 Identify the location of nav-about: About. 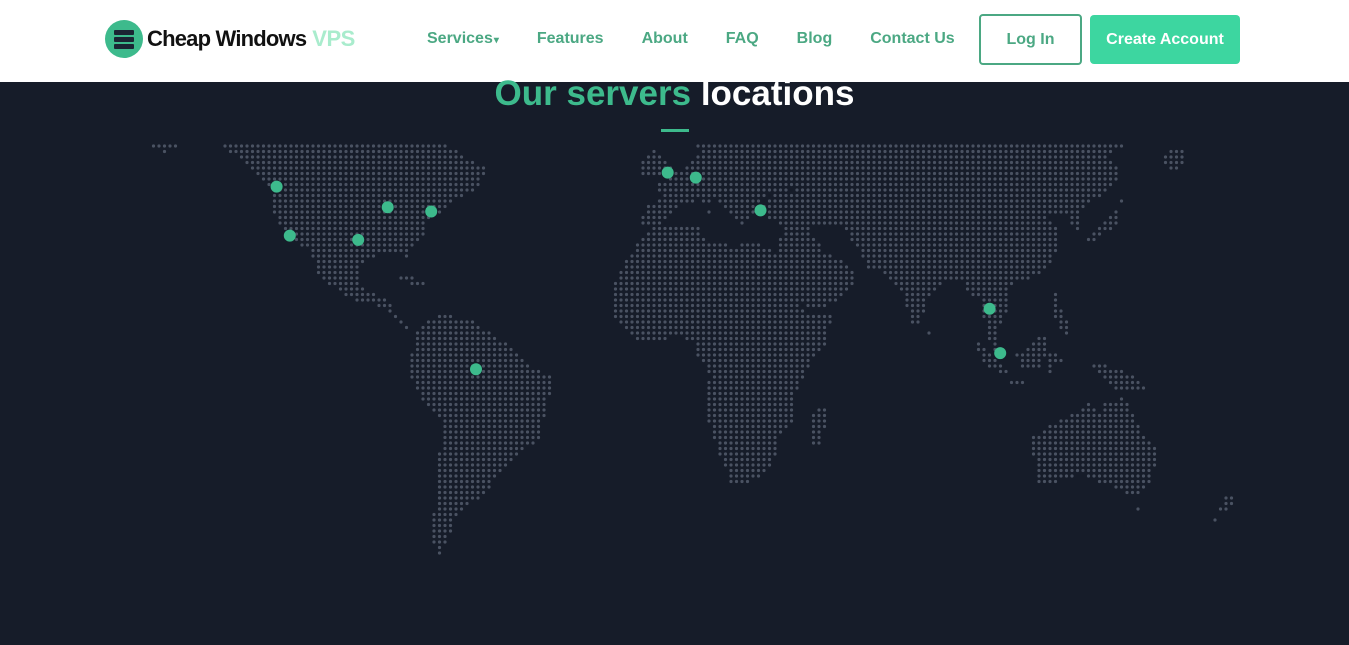
(665, 39).